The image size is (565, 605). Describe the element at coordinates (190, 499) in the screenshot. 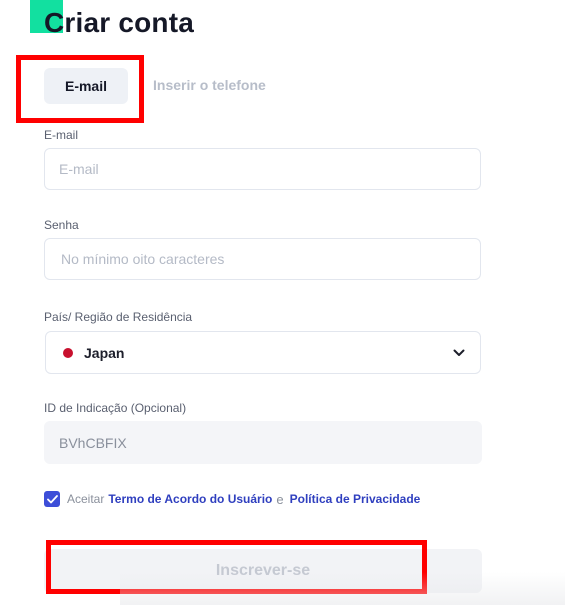

I see `terms-link: Termo de Acordo do Usuário` at that location.